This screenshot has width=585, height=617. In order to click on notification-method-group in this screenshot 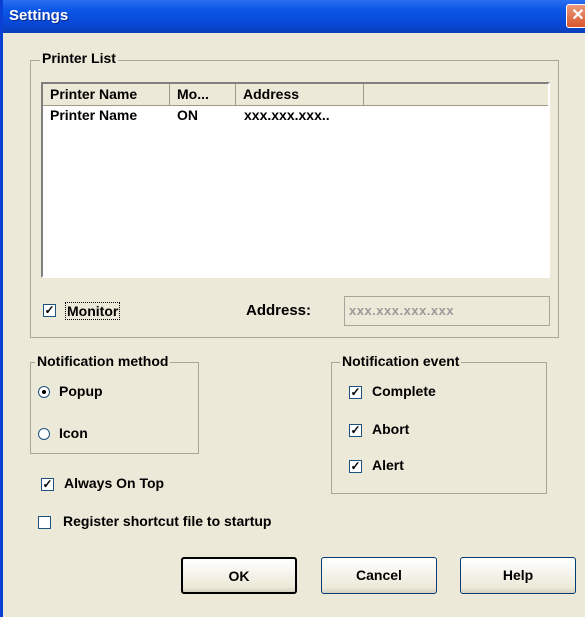, I will do `click(114, 408)`.